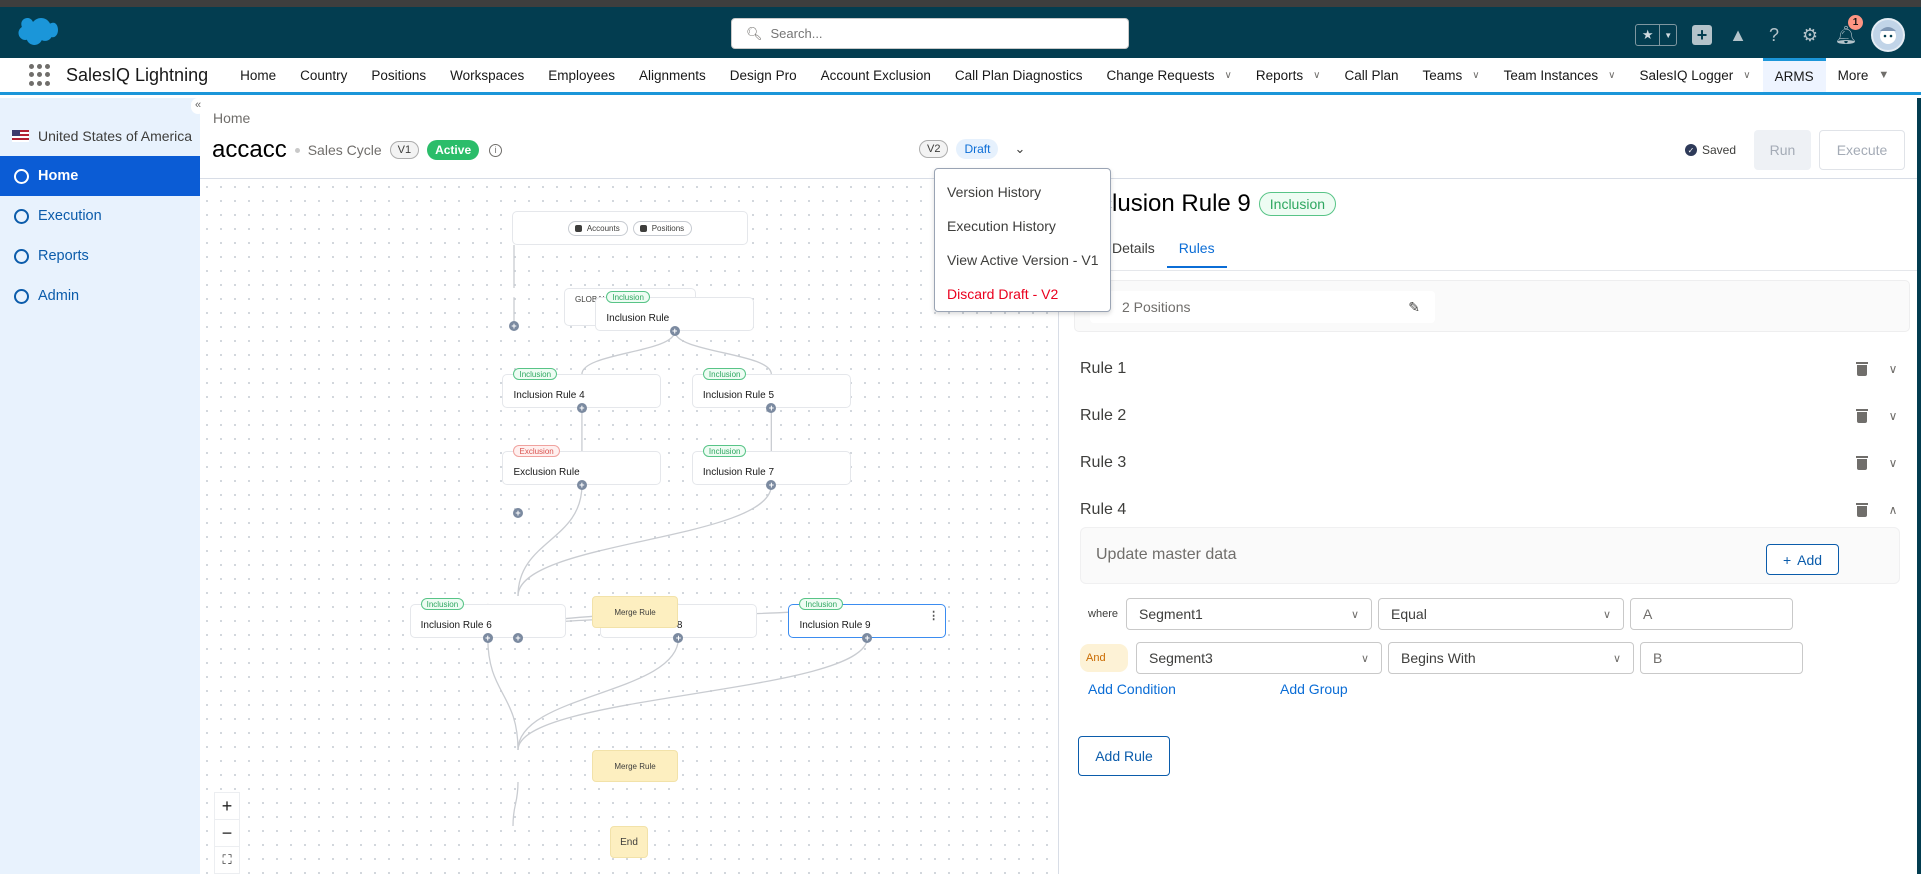 This screenshot has height=874, width=1921. Describe the element at coordinates (1511, 658) in the screenshot. I see `operator-select: Begins With ∨` at that location.